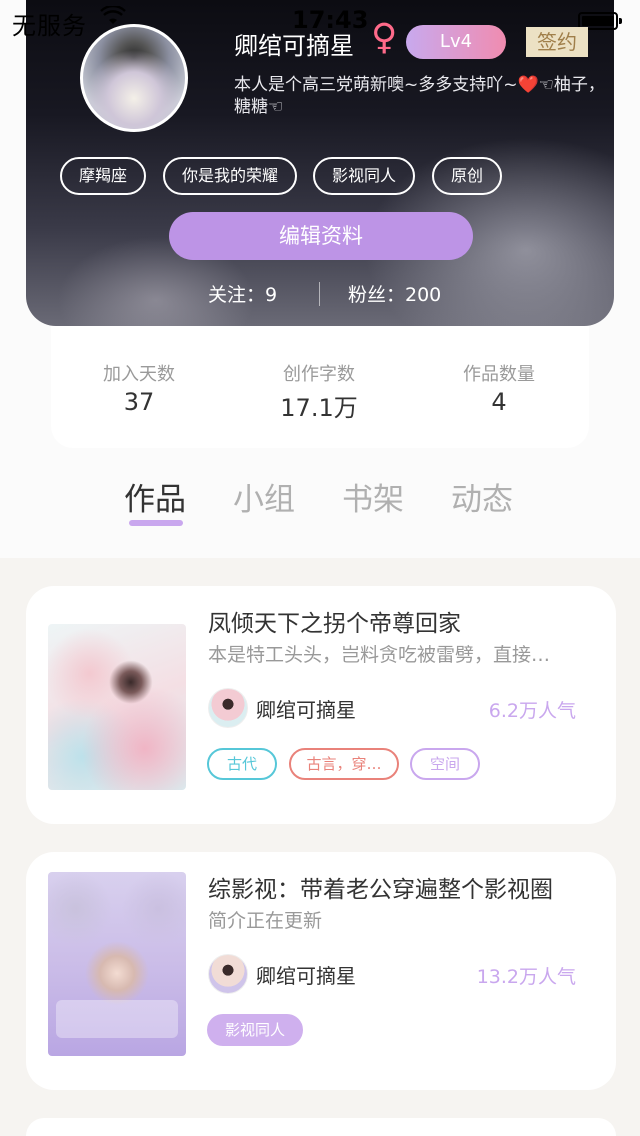  I want to click on follow-divider, so click(319, 294).